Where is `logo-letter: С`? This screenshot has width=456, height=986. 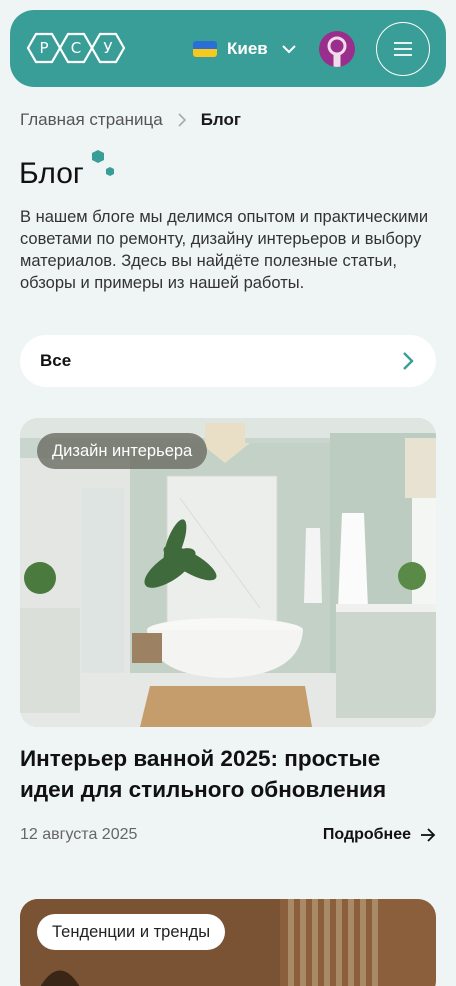
logo-letter: С is located at coordinates (76, 48).